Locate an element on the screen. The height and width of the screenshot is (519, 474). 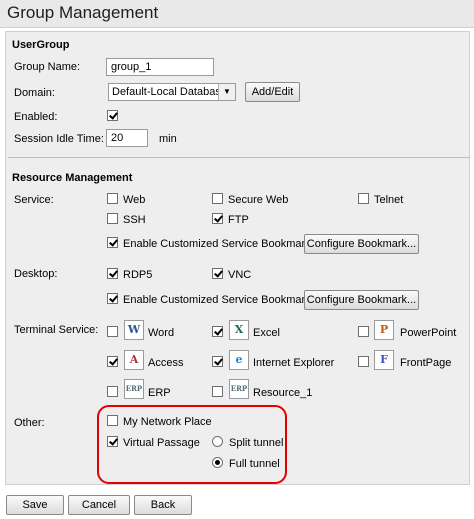
service-web-label: Web is located at coordinates (134, 200).